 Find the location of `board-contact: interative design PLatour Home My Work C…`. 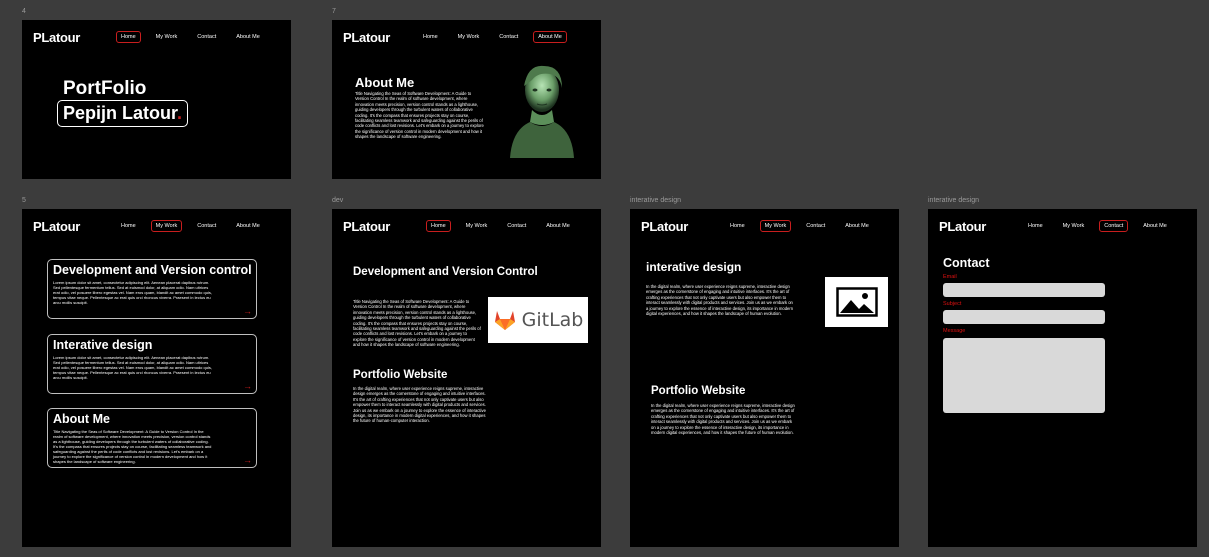

board-contact: interative design PLatour Home My Work C… is located at coordinates (1062, 372).